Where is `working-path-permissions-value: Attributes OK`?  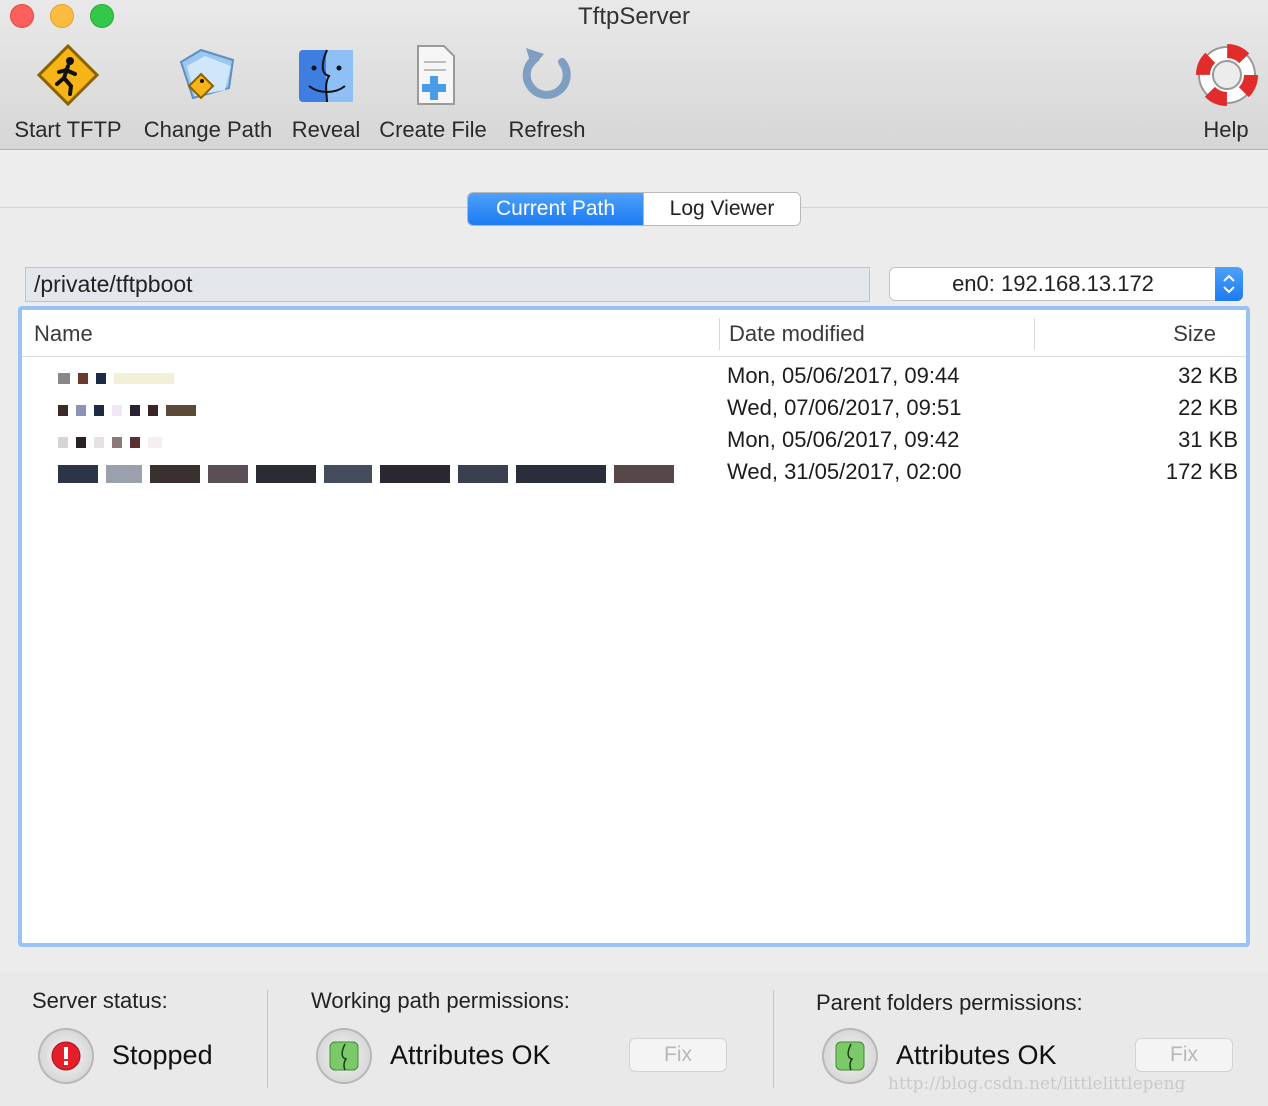 working-path-permissions-value: Attributes OK is located at coordinates (470, 1055).